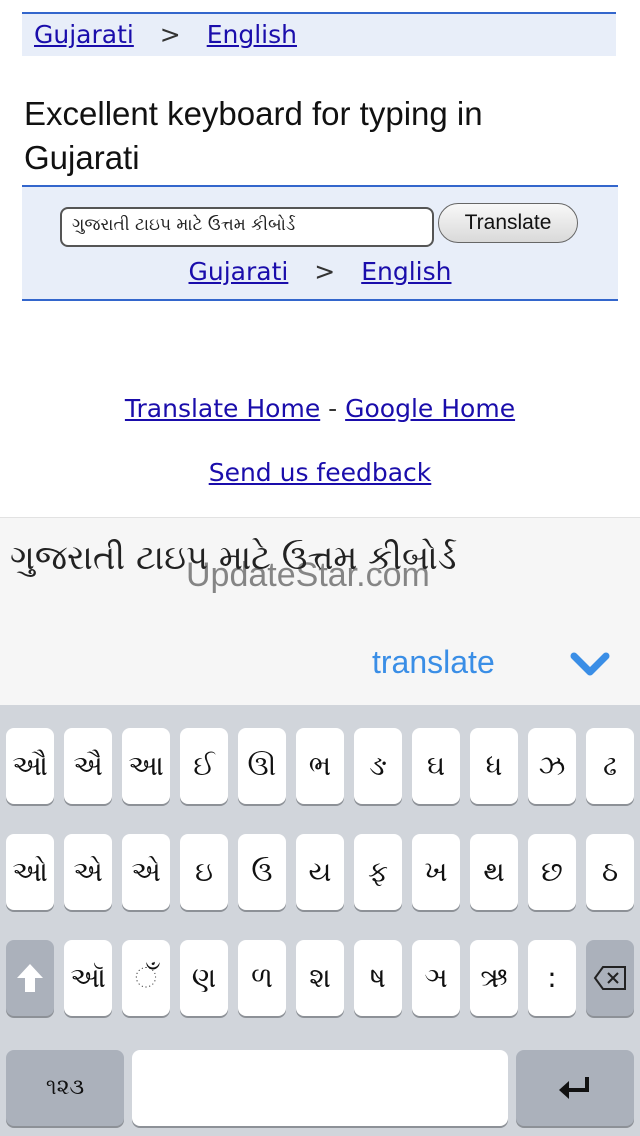 This screenshot has width=640, height=1136. I want to click on chevron-down-icon, so click(590, 666).